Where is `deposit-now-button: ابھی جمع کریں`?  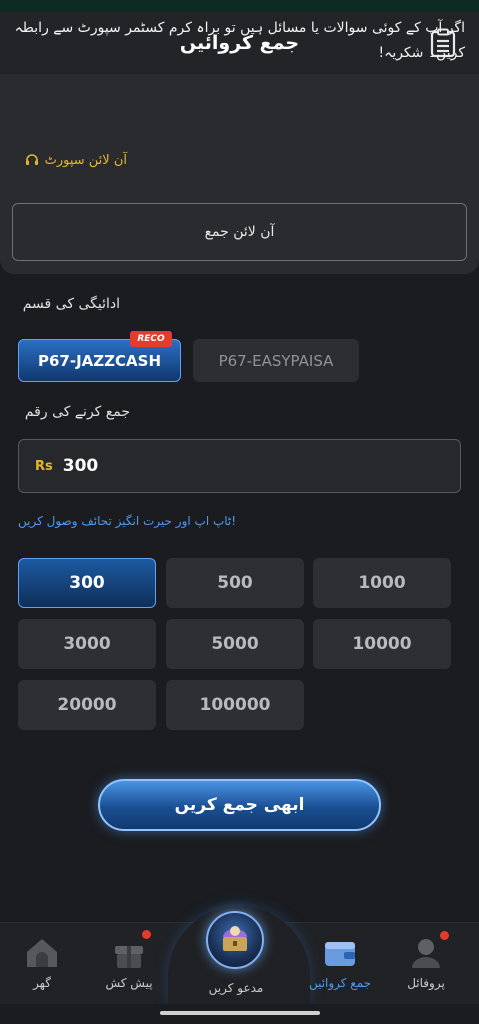
deposit-now-button: ابھی جمع کریں is located at coordinates (239, 805).